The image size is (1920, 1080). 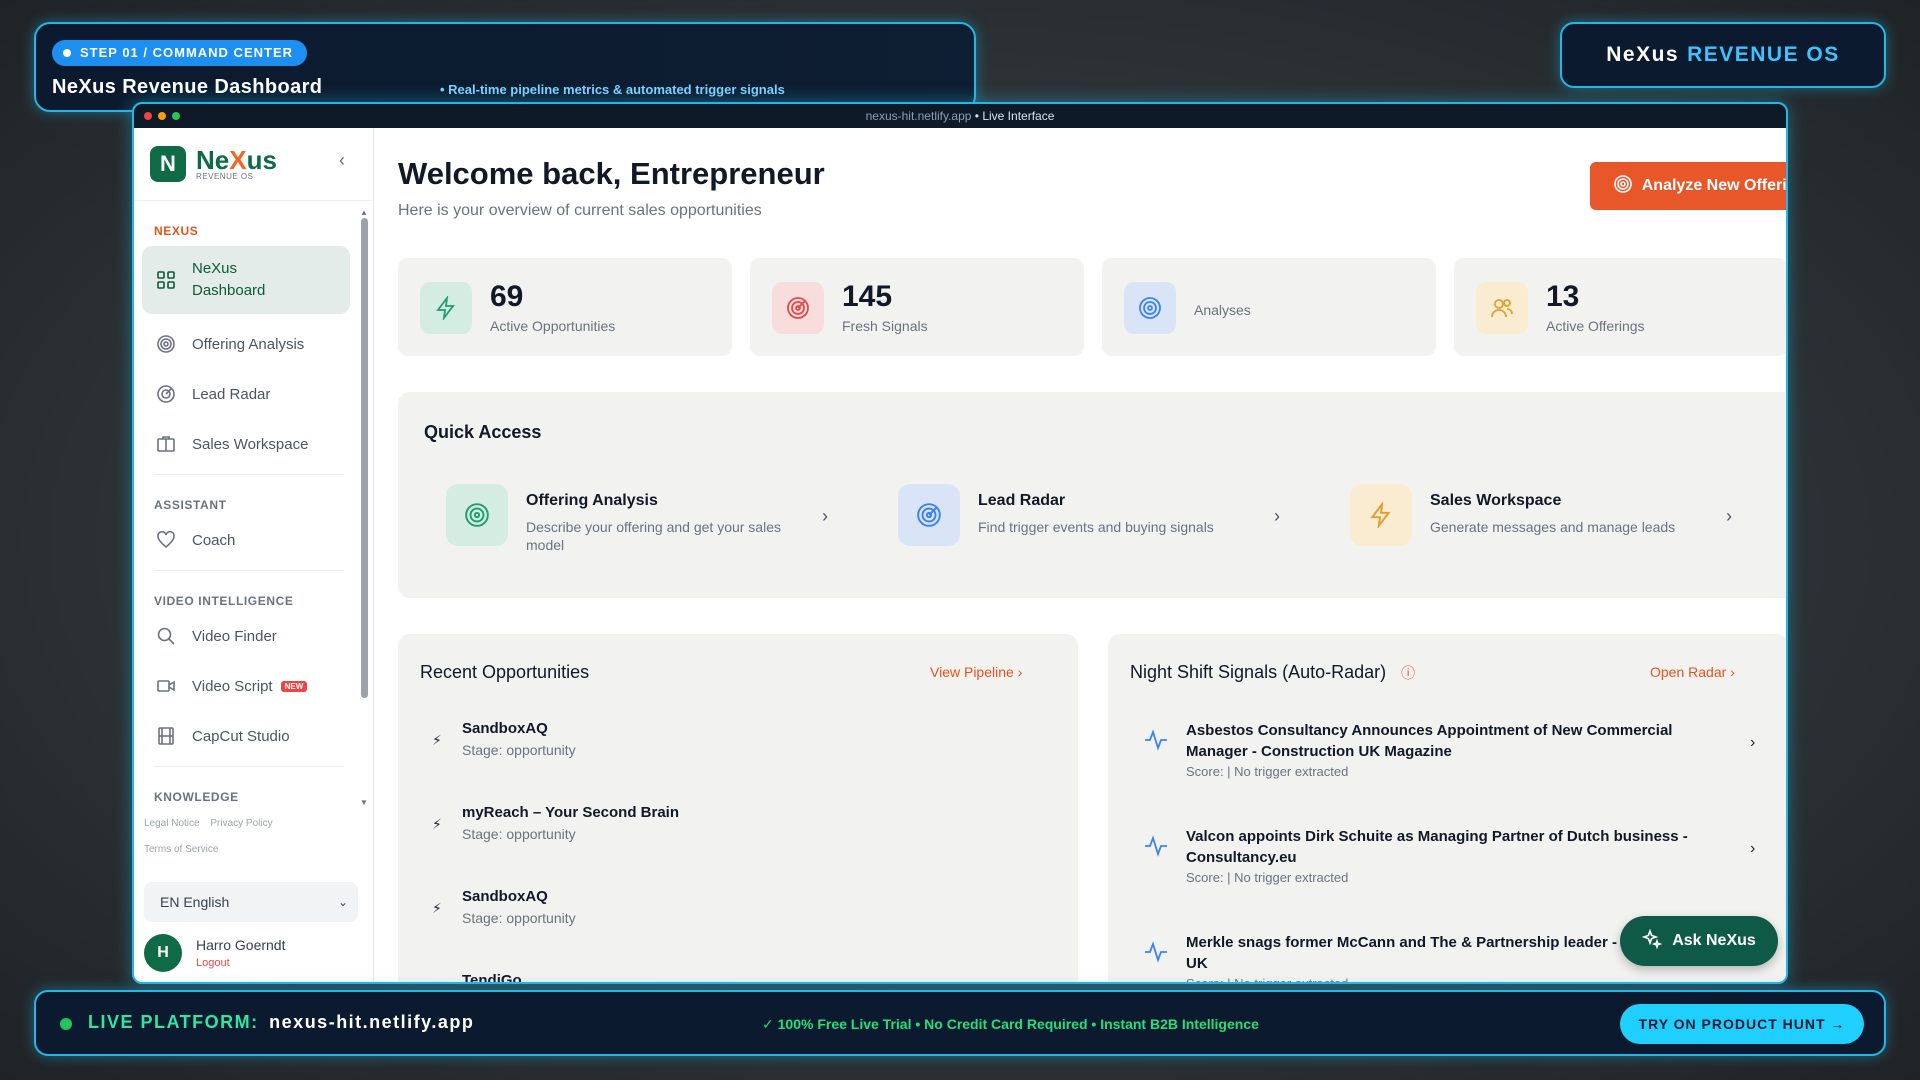 I want to click on sidebar-item-offering-analysis: Offering Analysis, so click(x=246, y=344).